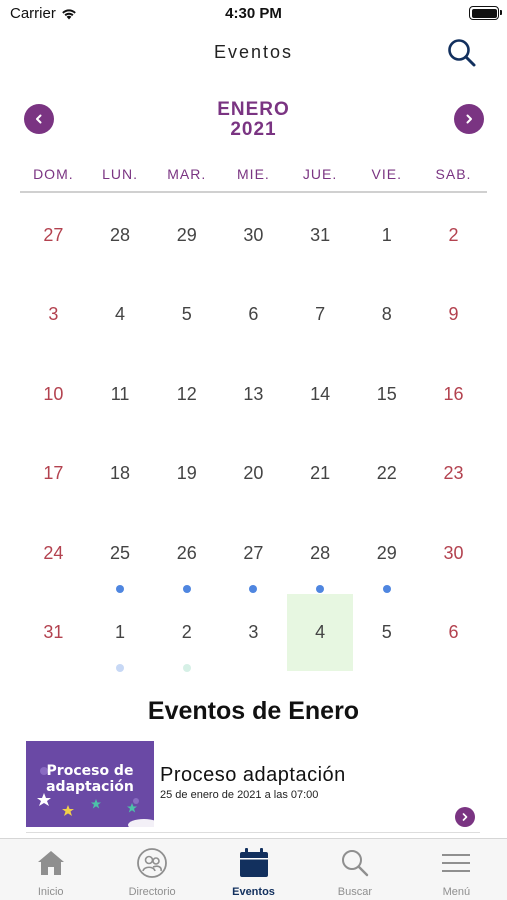 The image size is (507, 900). I want to click on calendar-day: 24, so click(53, 552).